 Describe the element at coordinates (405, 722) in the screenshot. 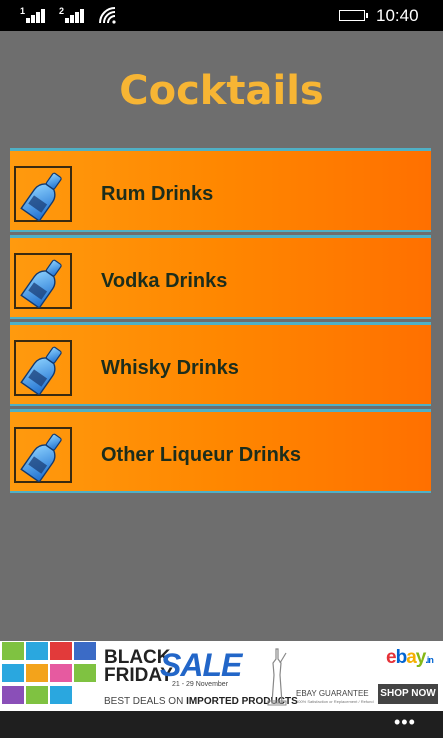

I see `more-options-button: •••` at that location.